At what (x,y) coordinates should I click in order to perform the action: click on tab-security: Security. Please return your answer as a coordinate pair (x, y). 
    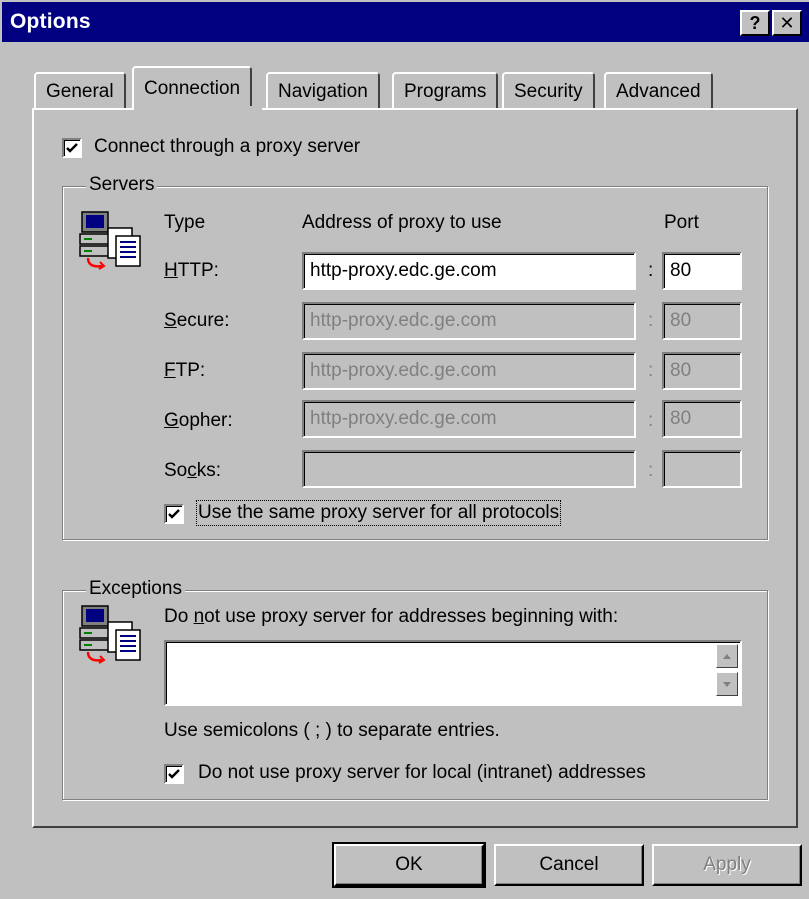
    Looking at the image, I should click on (548, 91).